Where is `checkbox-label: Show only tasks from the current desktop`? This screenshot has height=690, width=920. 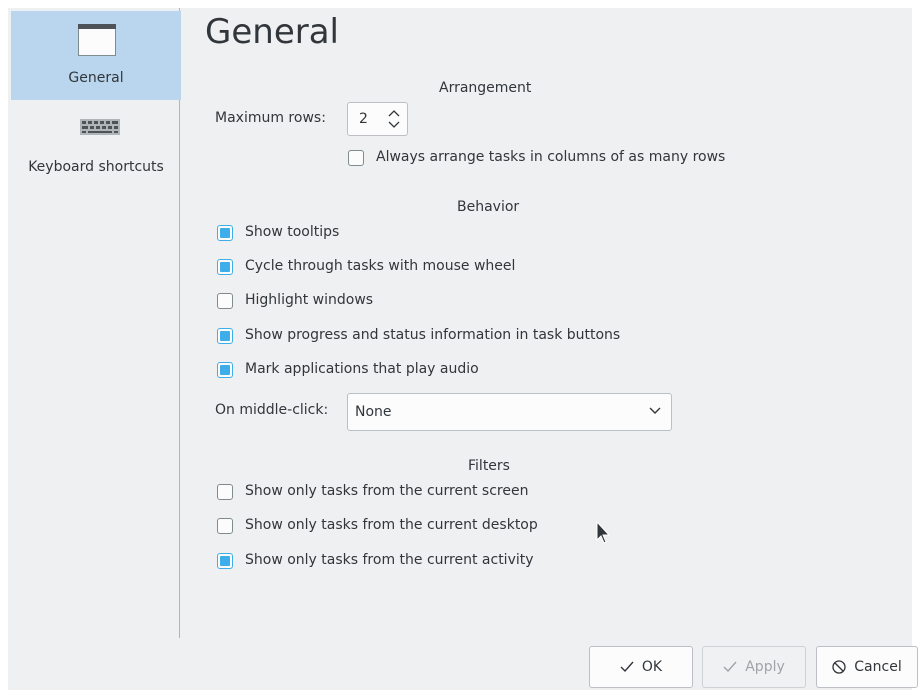 checkbox-label: Show only tasks from the current desktop is located at coordinates (391, 525).